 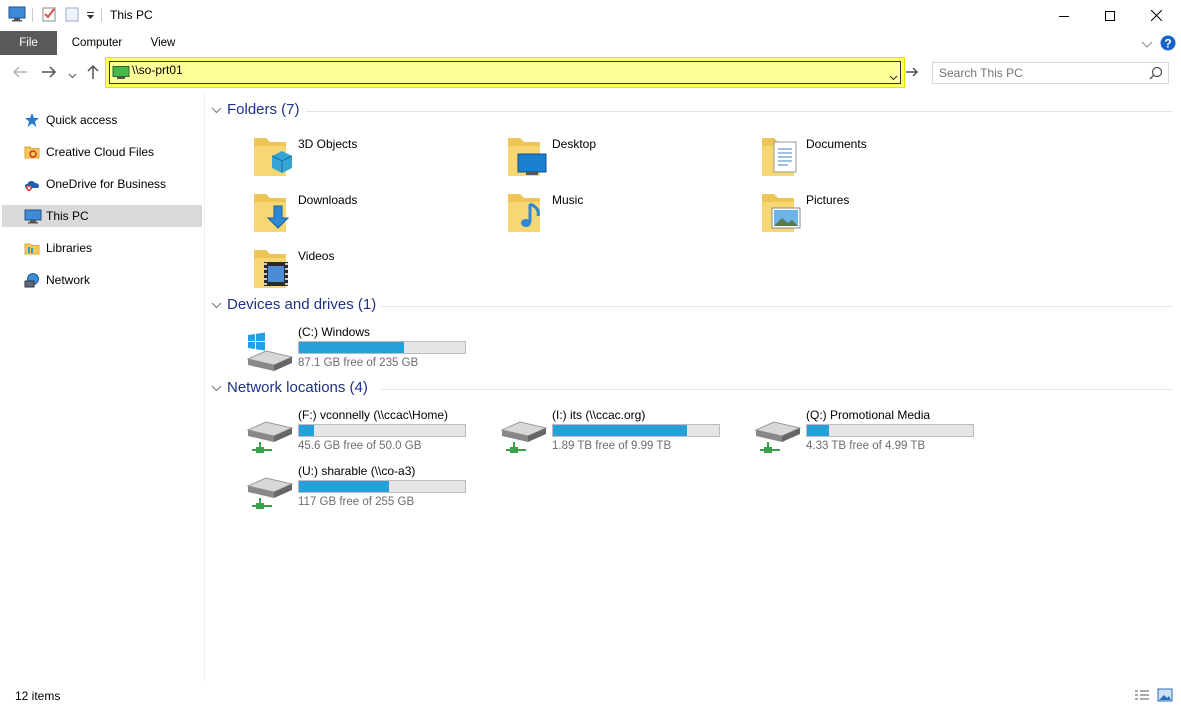 What do you see at coordinates (38, 696) in the screenshot?
I see `item-count: 12 items` at bounding box center [38, 696].